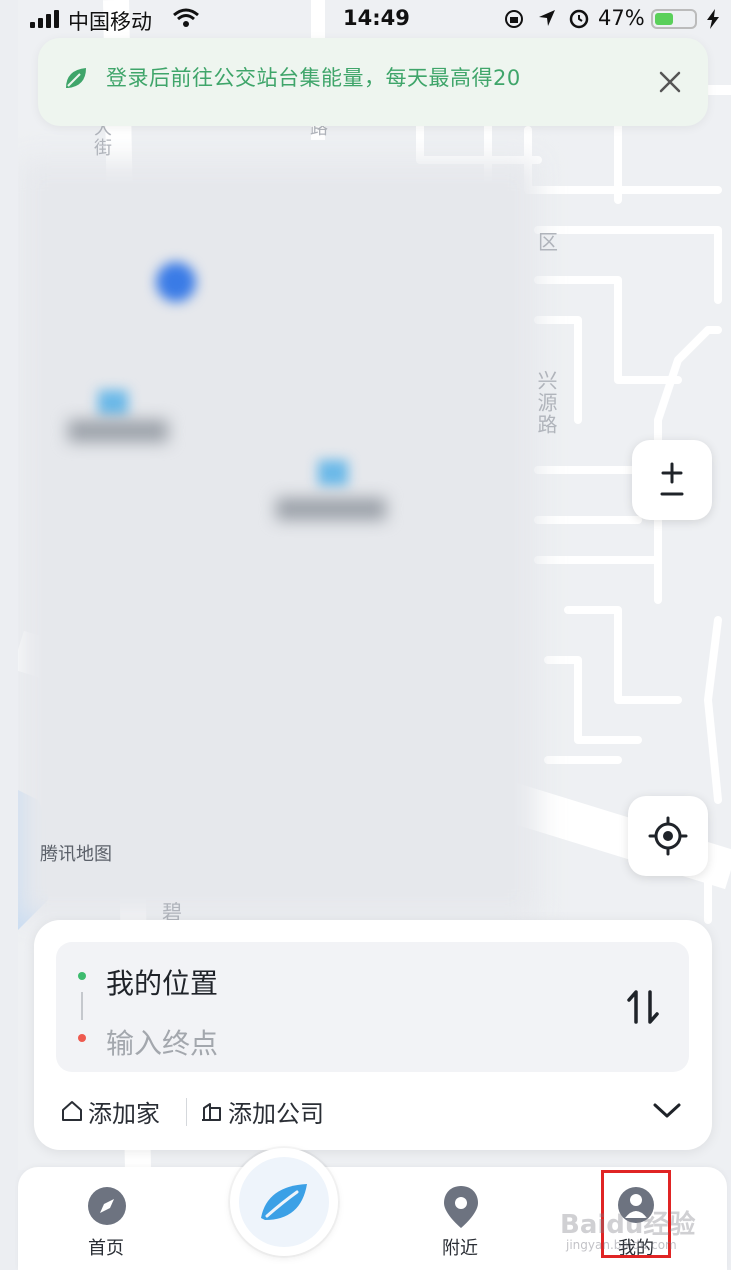 This screenshot has height=1270, width=731. I want to click on home-icon, so click(72, 1111).